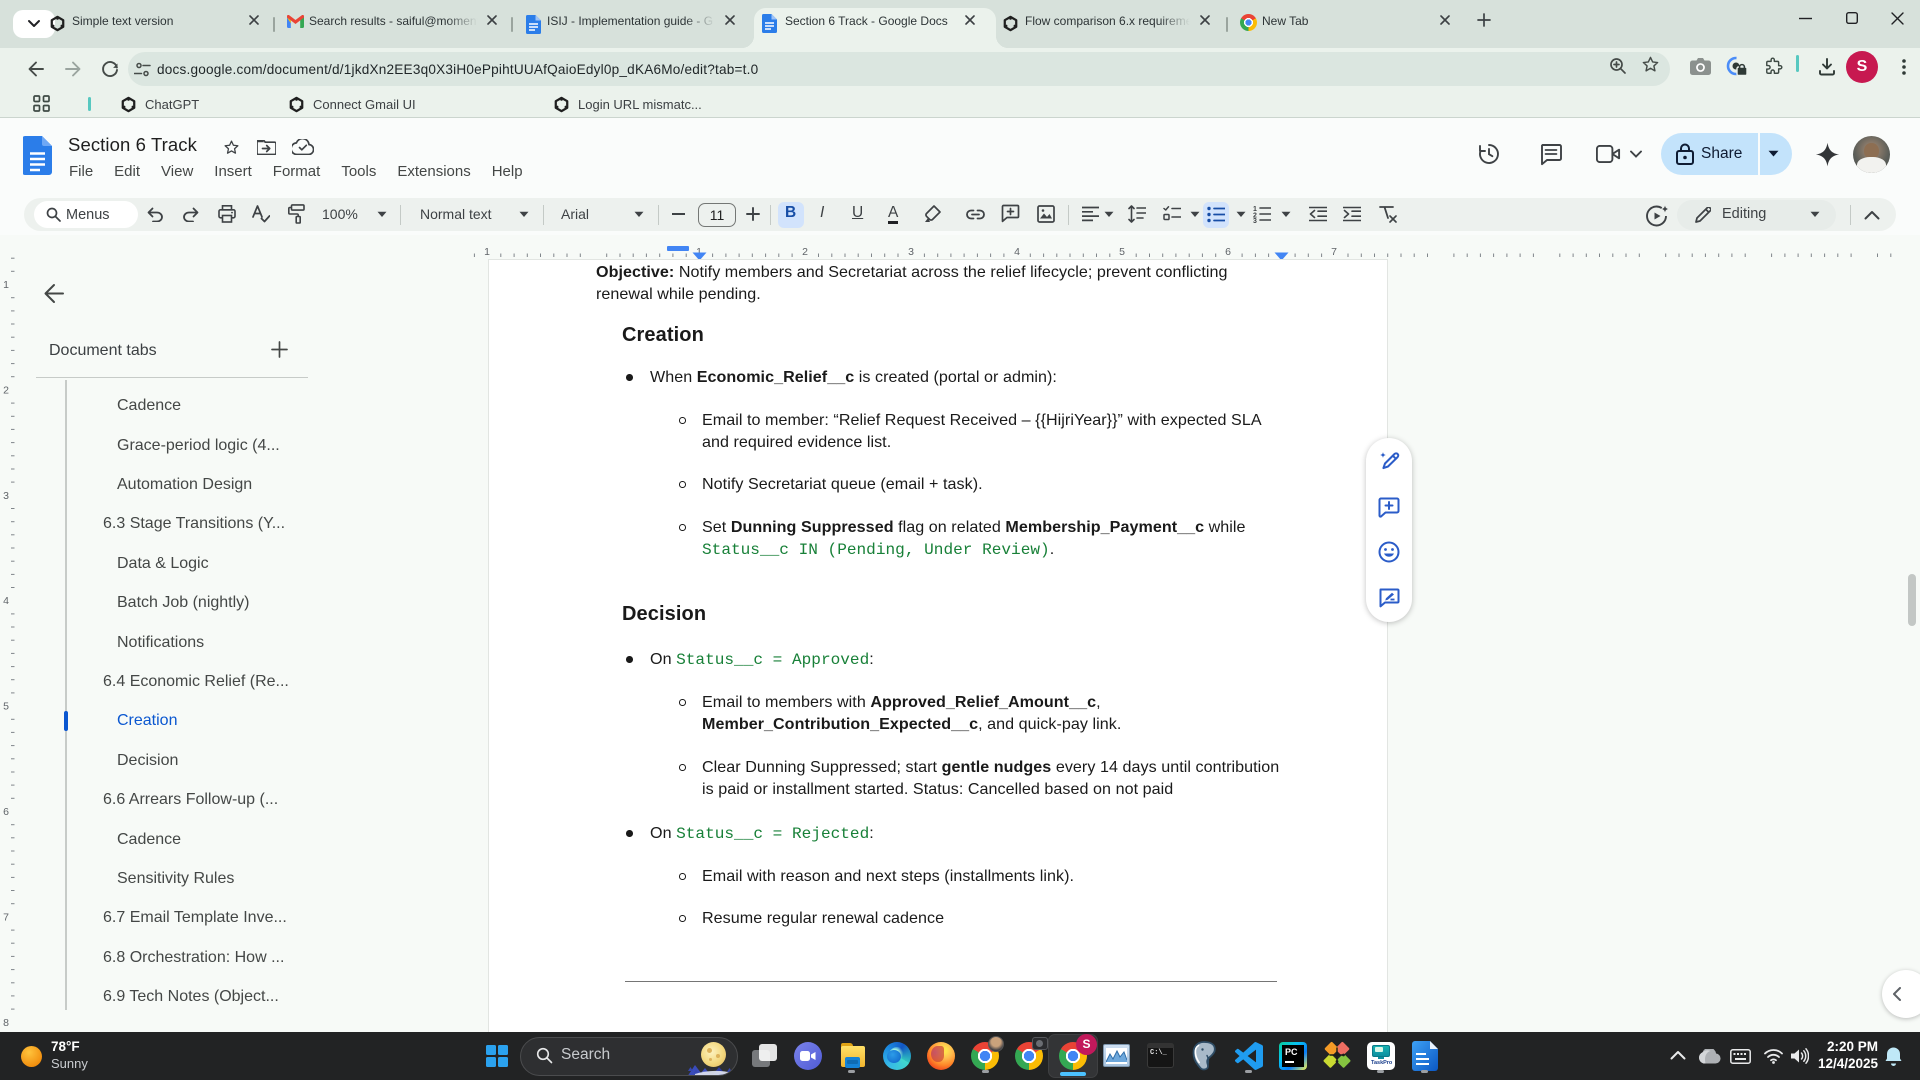 The image size is (1920, 1080). Describe the element at coordinates (6, 1023) in the screenshot. I see `svg-text: 8` at that location.